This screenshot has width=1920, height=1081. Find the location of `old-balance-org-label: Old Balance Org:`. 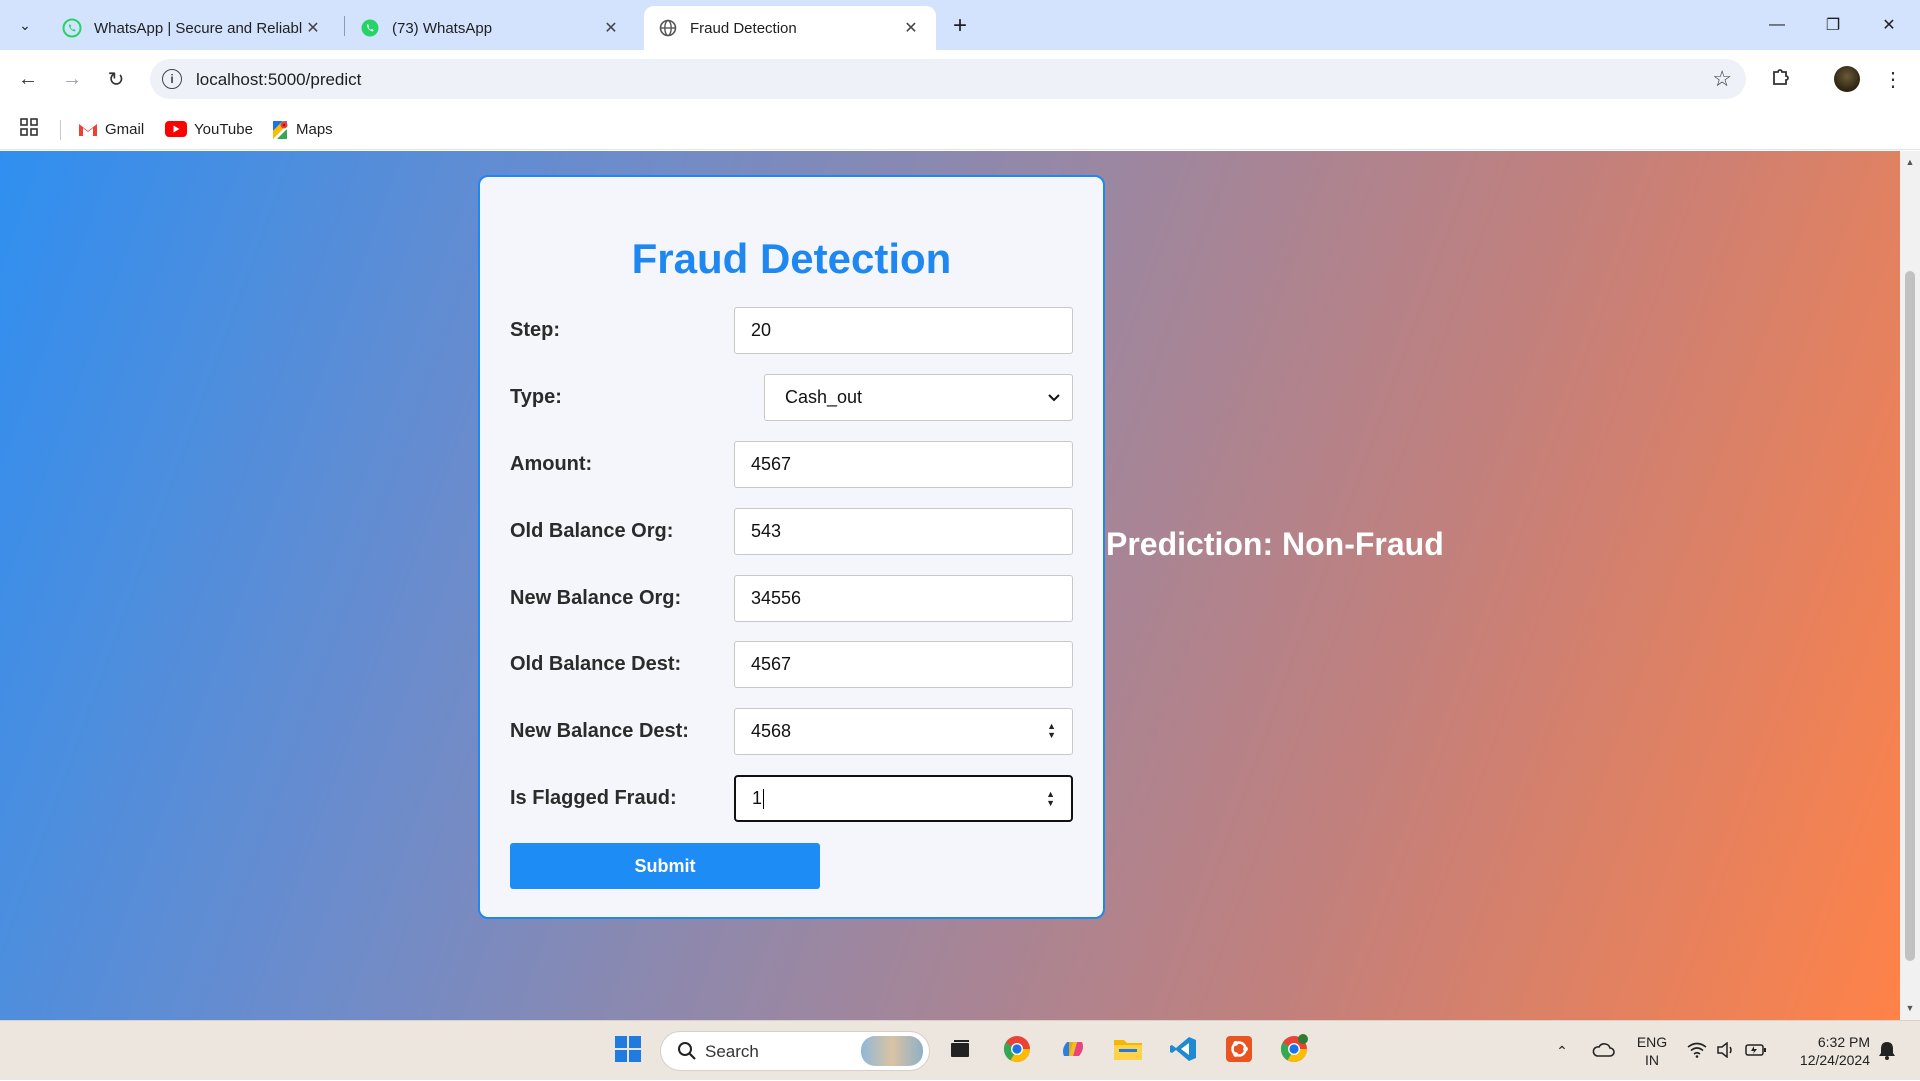

old-balance-org-label: Old Balance Org: is located at coordinates (592, 531).